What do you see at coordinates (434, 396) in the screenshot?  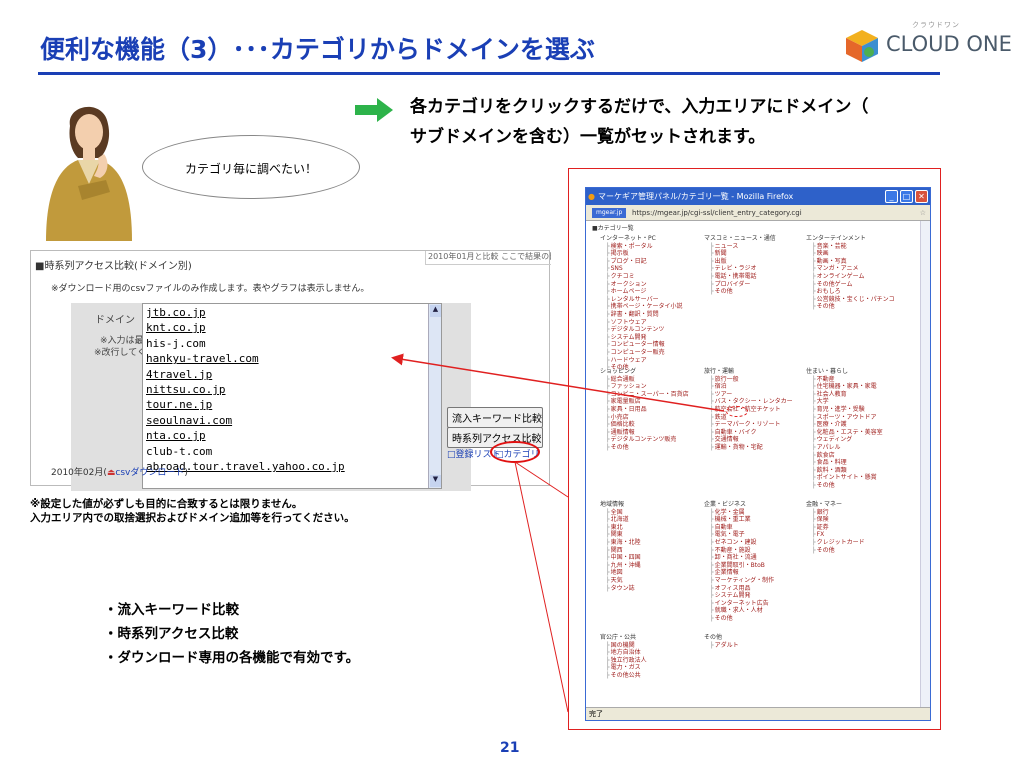 I see `textarea-scrollbar: ▲ ▼` at bounding box center [434, 396].